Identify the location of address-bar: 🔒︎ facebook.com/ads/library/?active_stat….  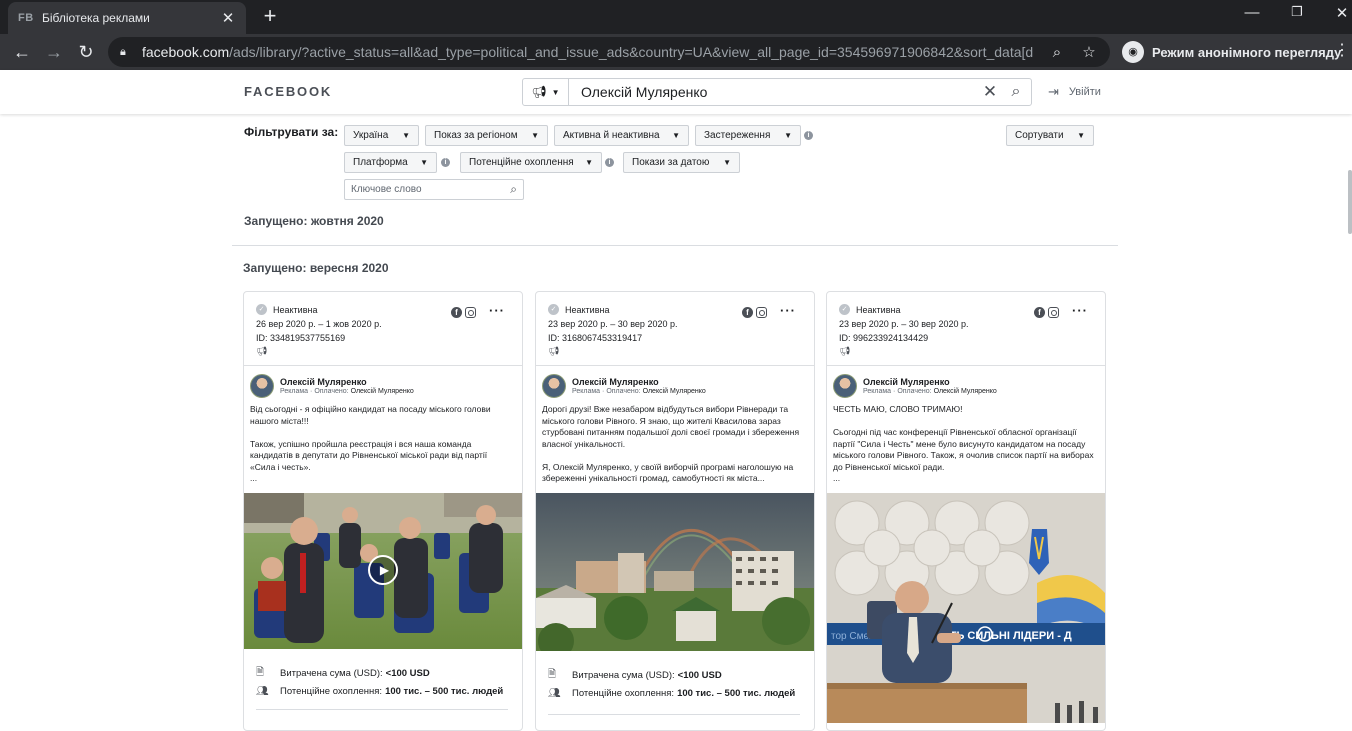
(609, 52).